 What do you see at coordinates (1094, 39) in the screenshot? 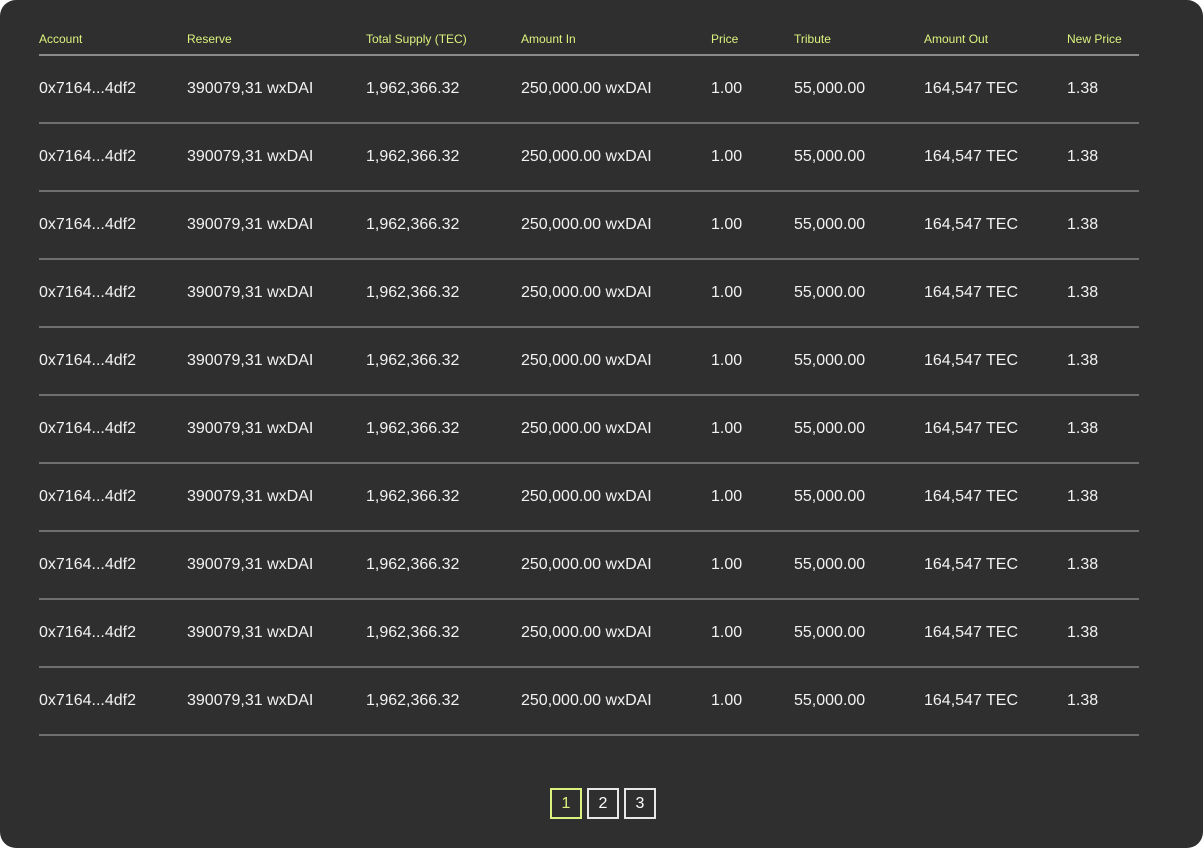
I see `column-header-new-price: New Price` at bounding box center [1094, 39].